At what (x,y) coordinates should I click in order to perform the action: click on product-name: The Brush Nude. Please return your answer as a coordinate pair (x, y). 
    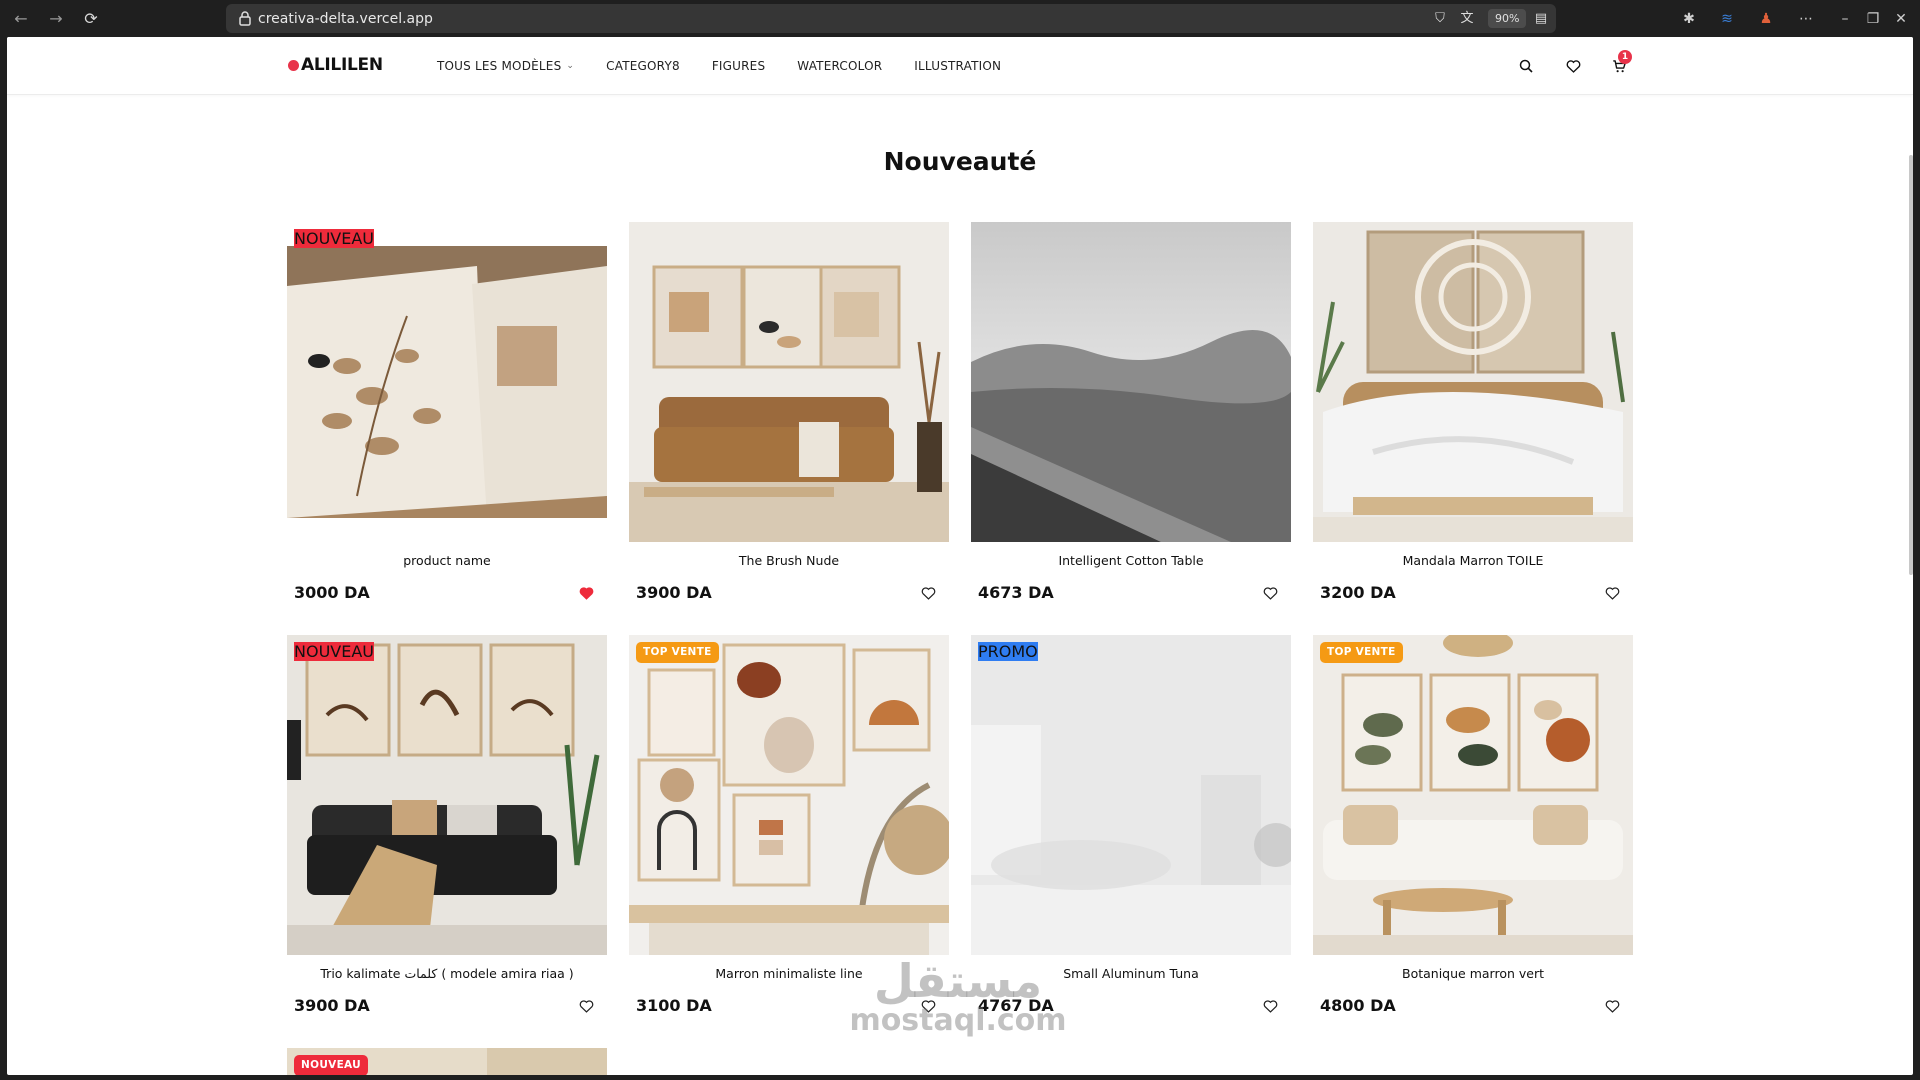
    Looking at the image, I should click on (789, 560).